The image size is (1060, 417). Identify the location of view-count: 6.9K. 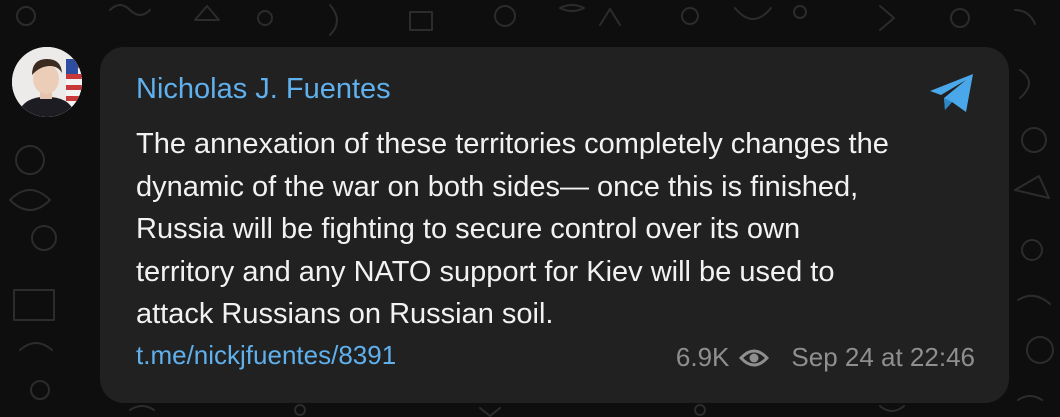
(702, 357).